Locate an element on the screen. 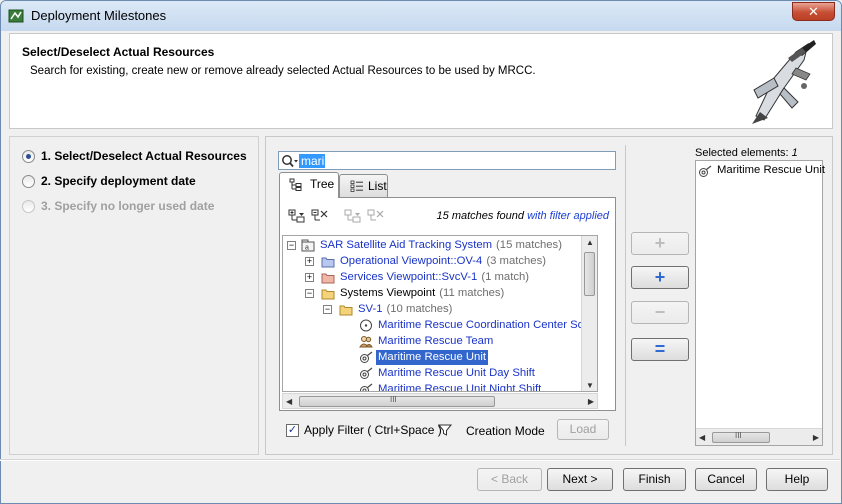  step-label: 1. Select/Deselect Actual Resources is located at coordinates (144, 156).